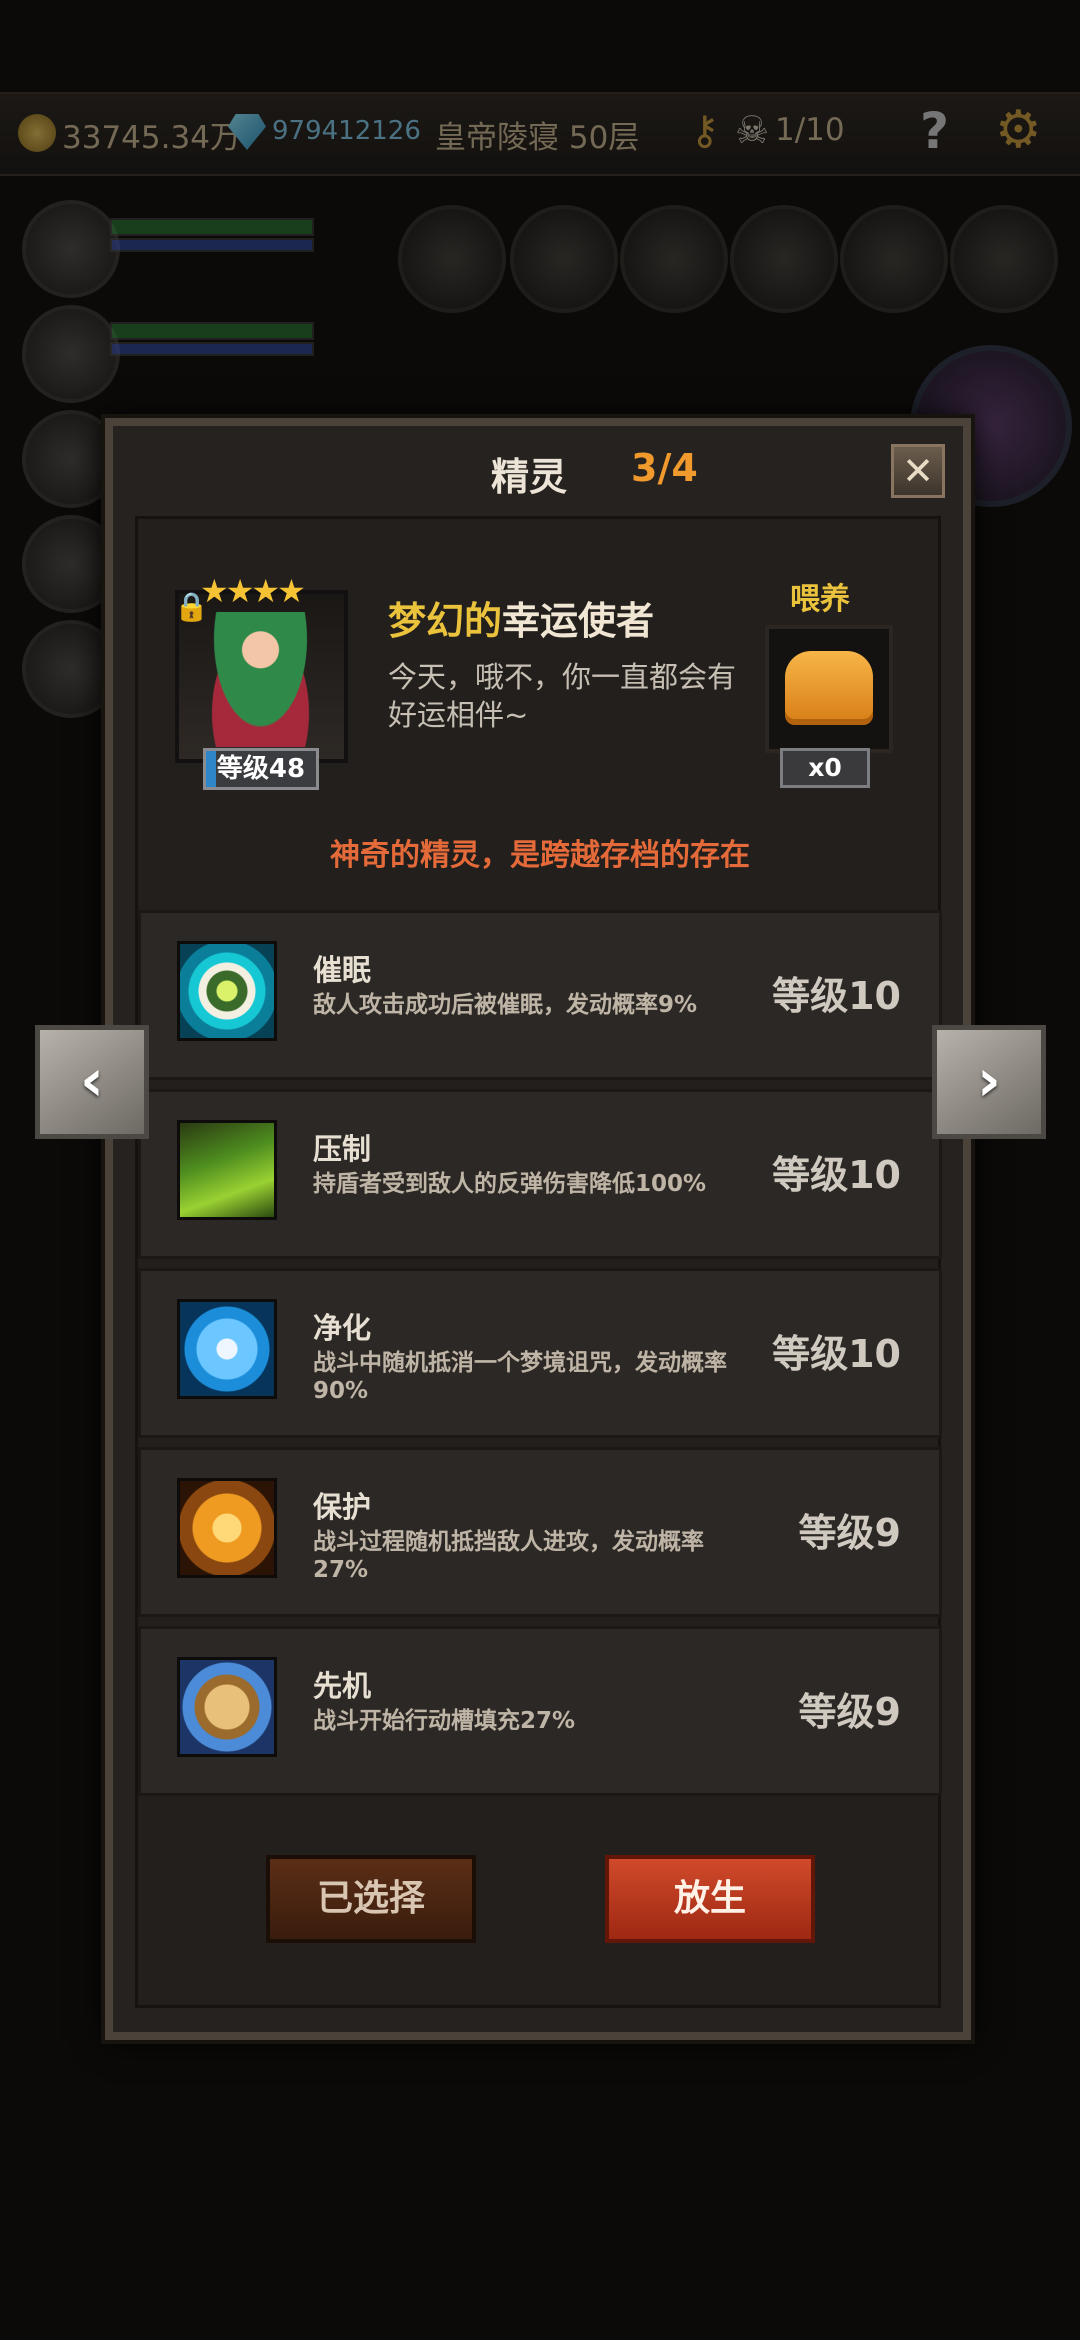 This screenshot has width=1080, height=2340. Describe the element at coordinates (92, 1082) in the screenshot. I see `prev-pet-button: ‹` at that location.